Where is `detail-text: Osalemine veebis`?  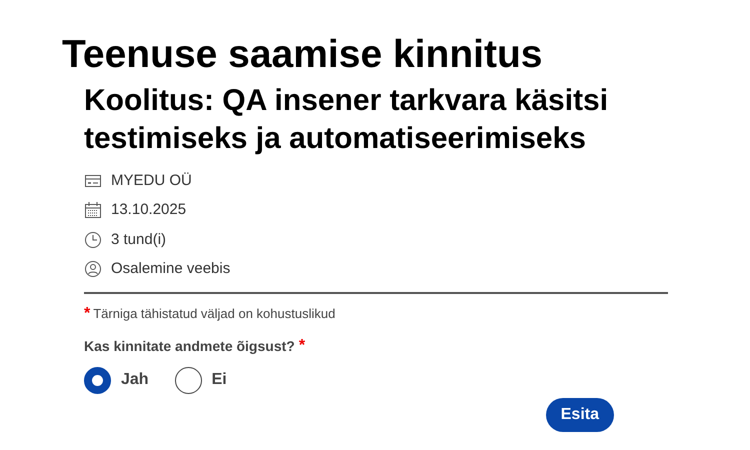 detail-text: Osalemine veebis is located at coordinates (170, 269).